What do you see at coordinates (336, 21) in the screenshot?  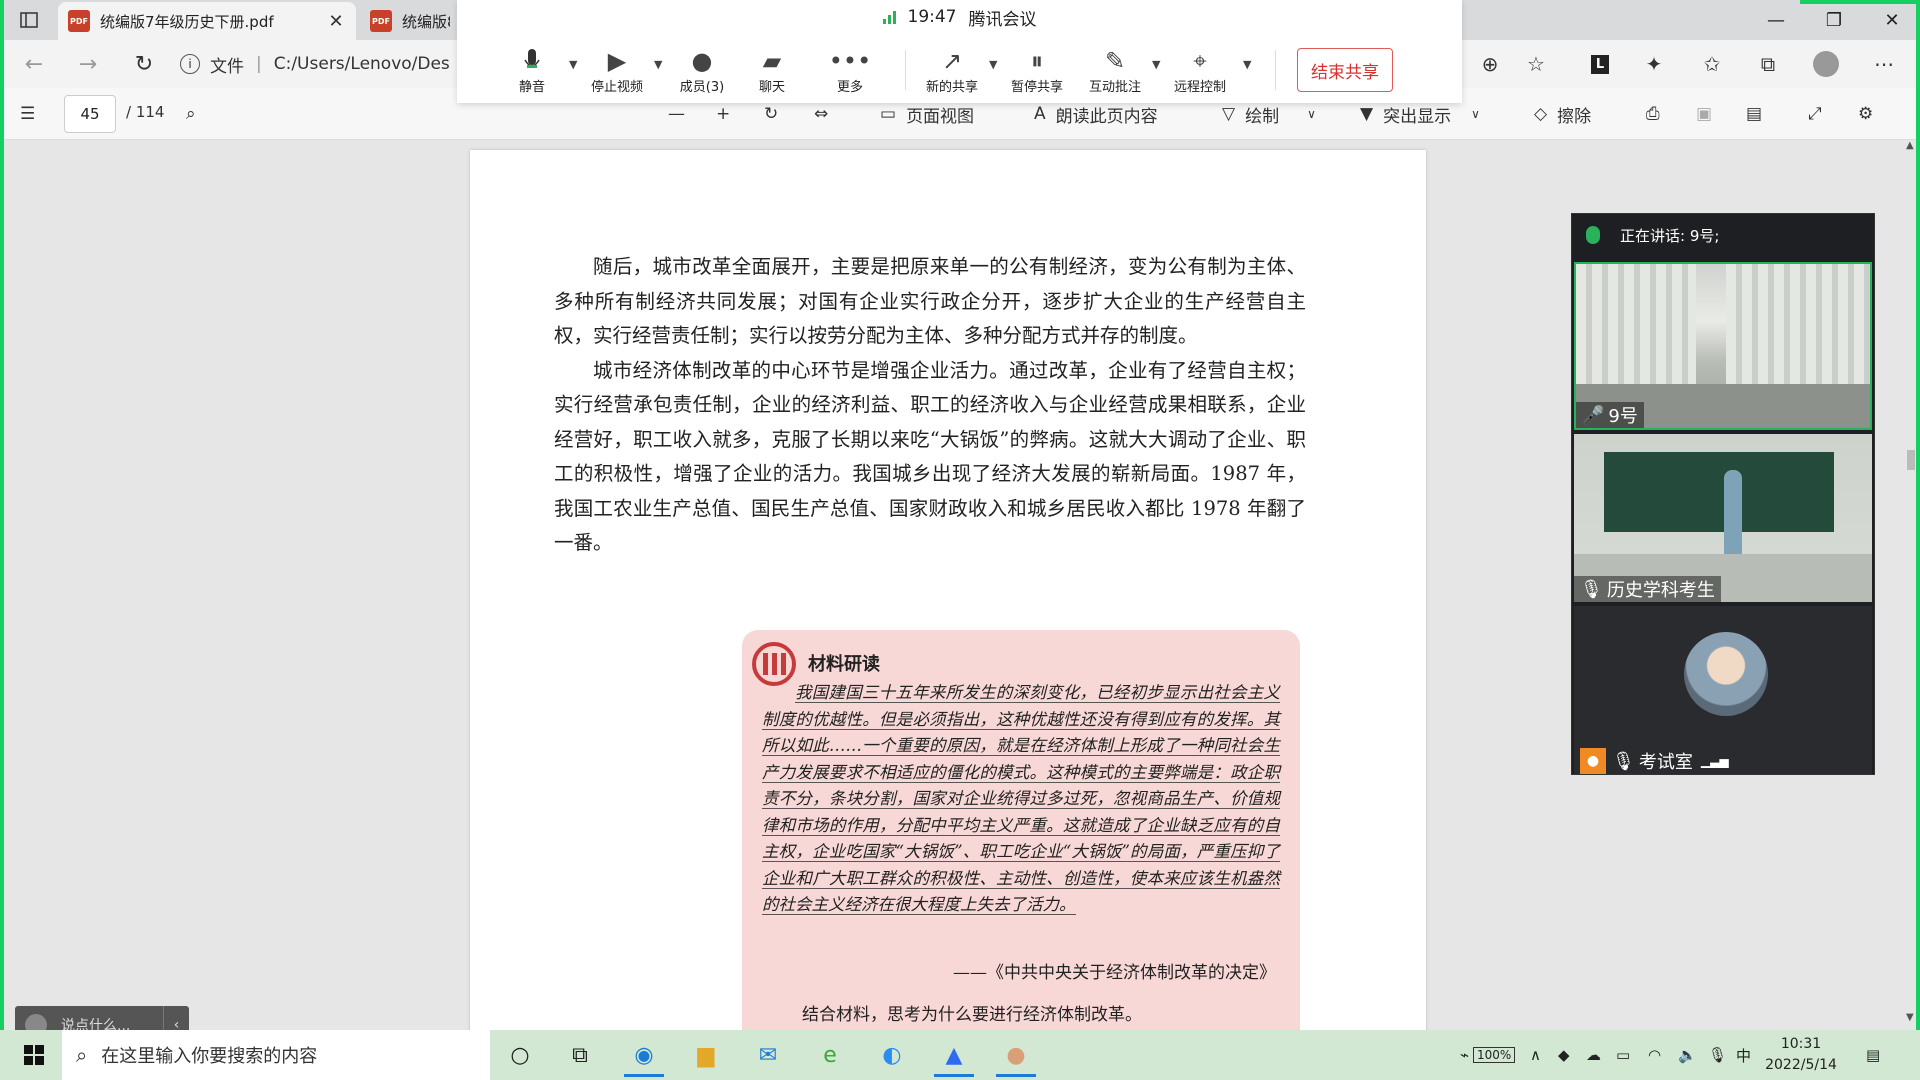 I see `close-tab-icon: ✕` at bounding box center [336, 21].